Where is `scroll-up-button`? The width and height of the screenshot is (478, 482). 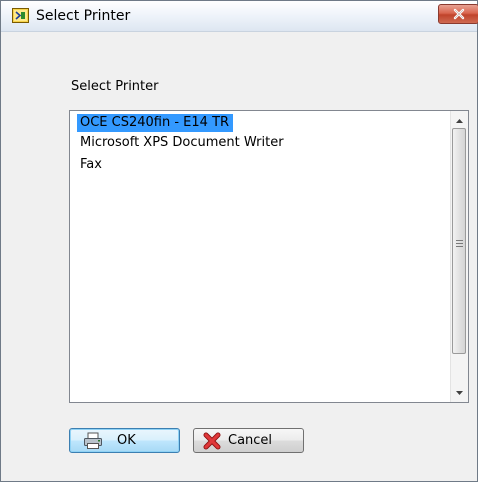 scroll-up-button is located at coordinates (459, 119).